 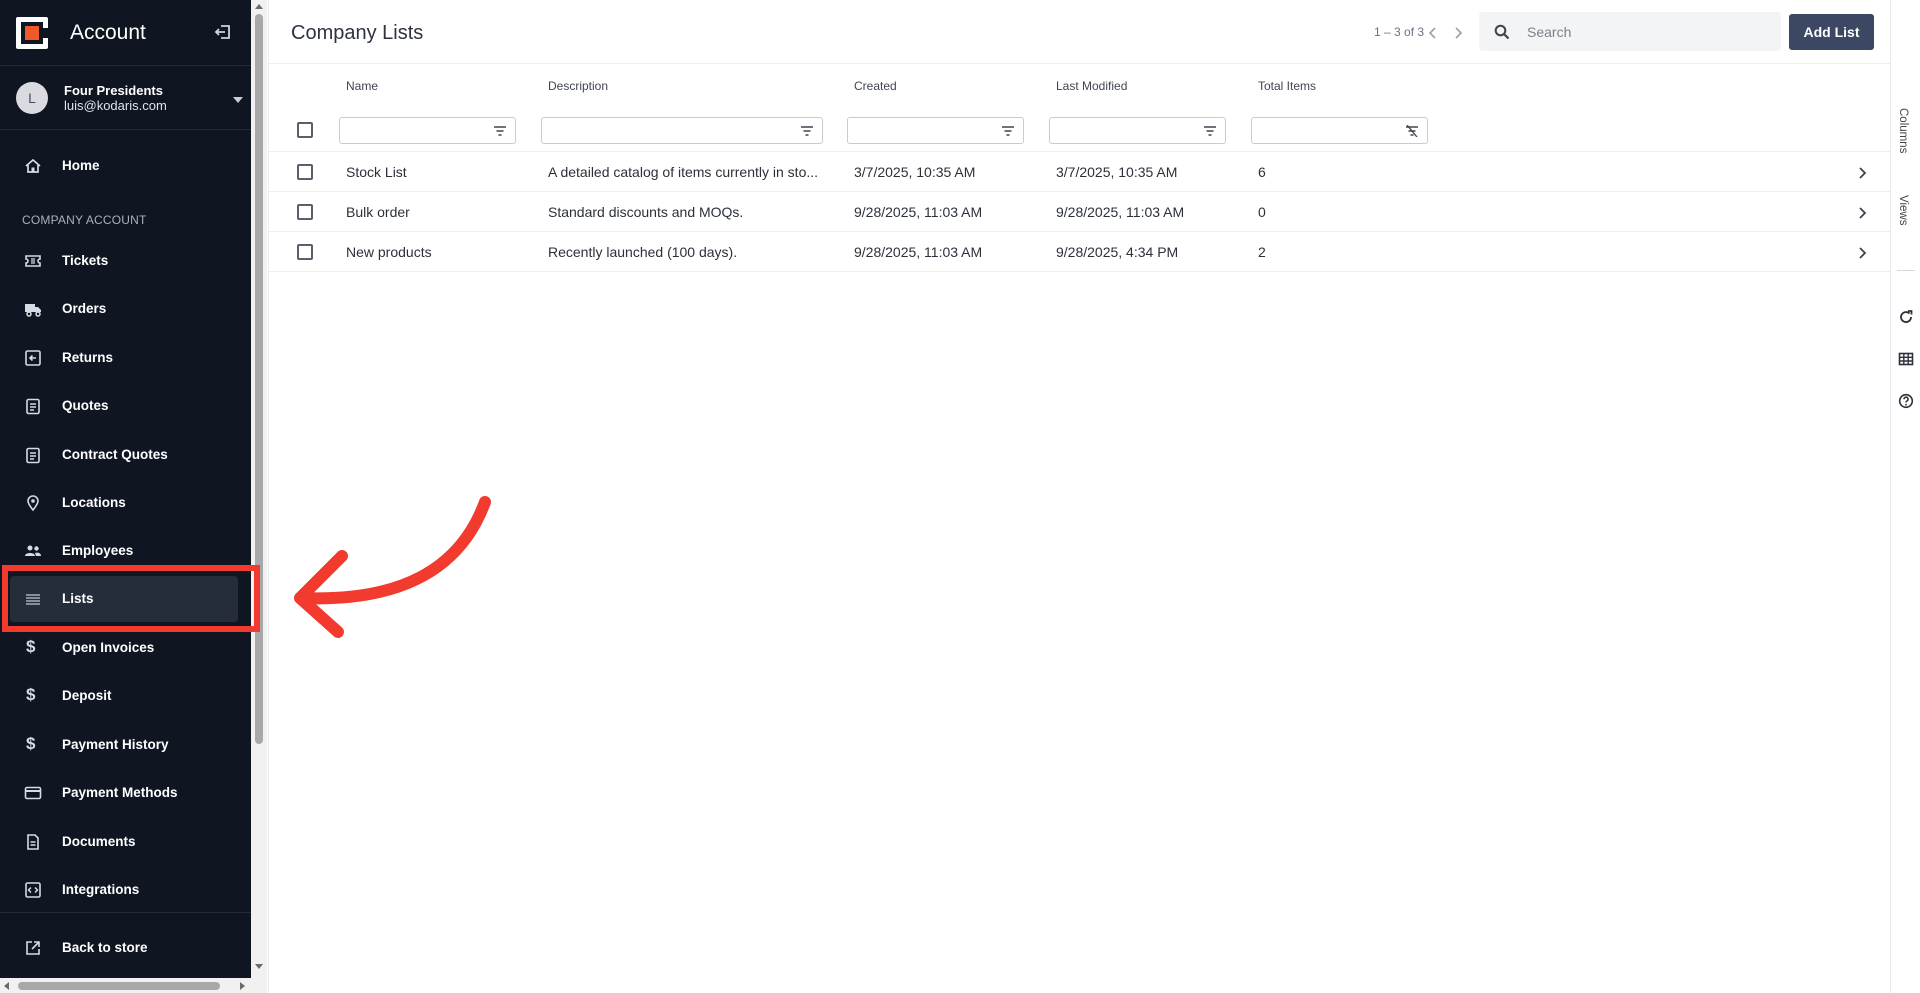 I want to click on sidebar-item-label: Deposit, so click(x=87, y=695).